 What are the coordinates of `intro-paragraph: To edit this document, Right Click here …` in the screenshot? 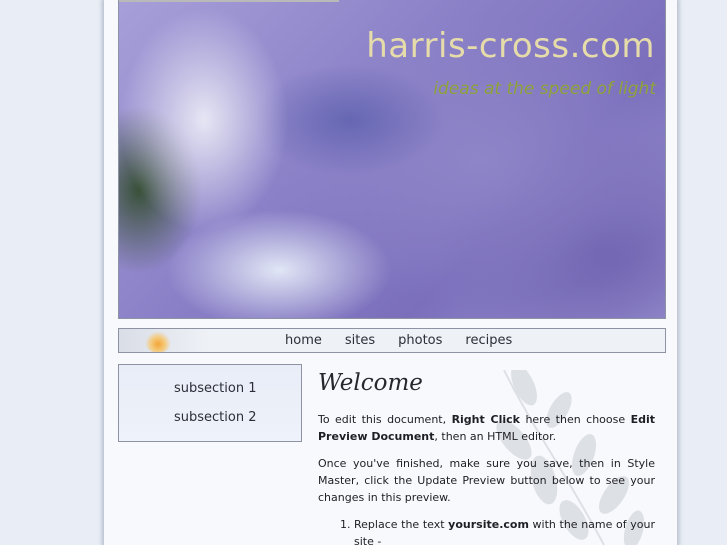 It's located at (486, 428).